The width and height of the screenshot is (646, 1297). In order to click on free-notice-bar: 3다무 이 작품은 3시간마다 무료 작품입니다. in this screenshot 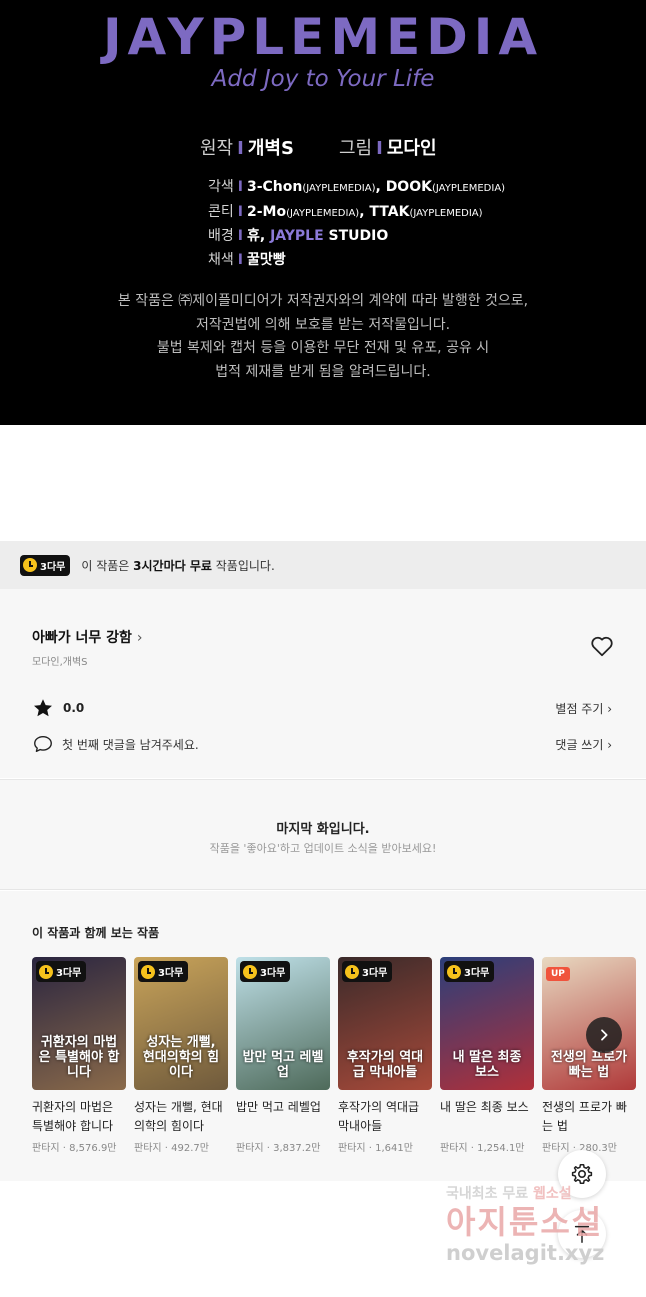, I will do `click(323, 565)`.